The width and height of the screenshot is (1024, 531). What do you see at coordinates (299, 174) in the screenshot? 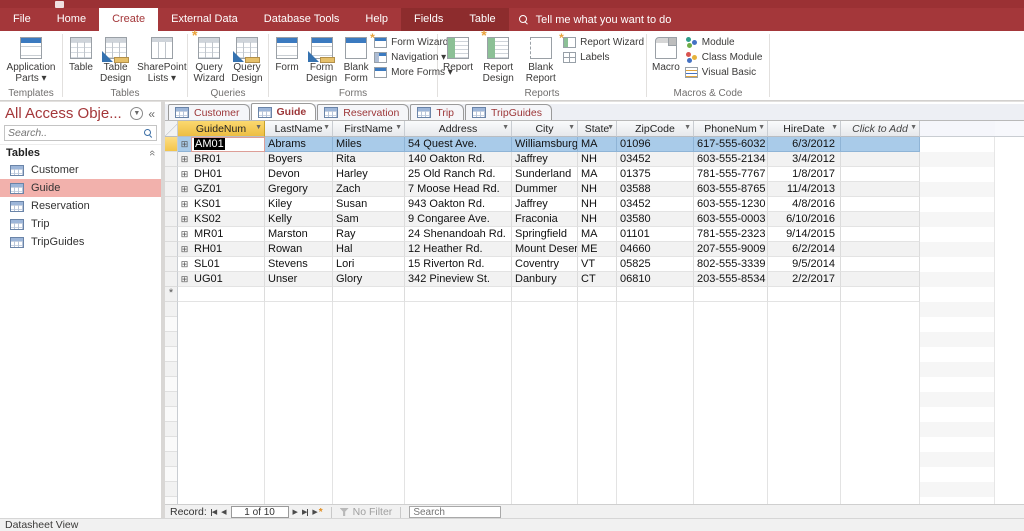
I see `cell-lastname: Devon` at bounding box center [299, 174].